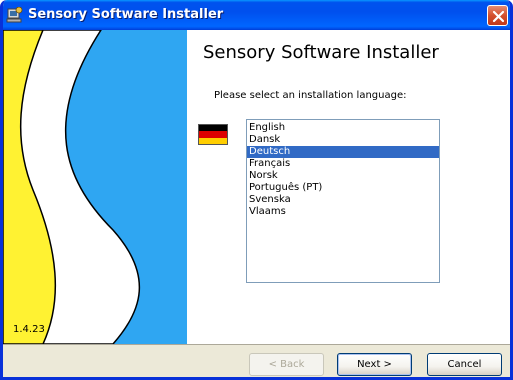  Describe the element at coordinates (343, 212) in the screenshot. I see `language-item: Vlaams` at that location.